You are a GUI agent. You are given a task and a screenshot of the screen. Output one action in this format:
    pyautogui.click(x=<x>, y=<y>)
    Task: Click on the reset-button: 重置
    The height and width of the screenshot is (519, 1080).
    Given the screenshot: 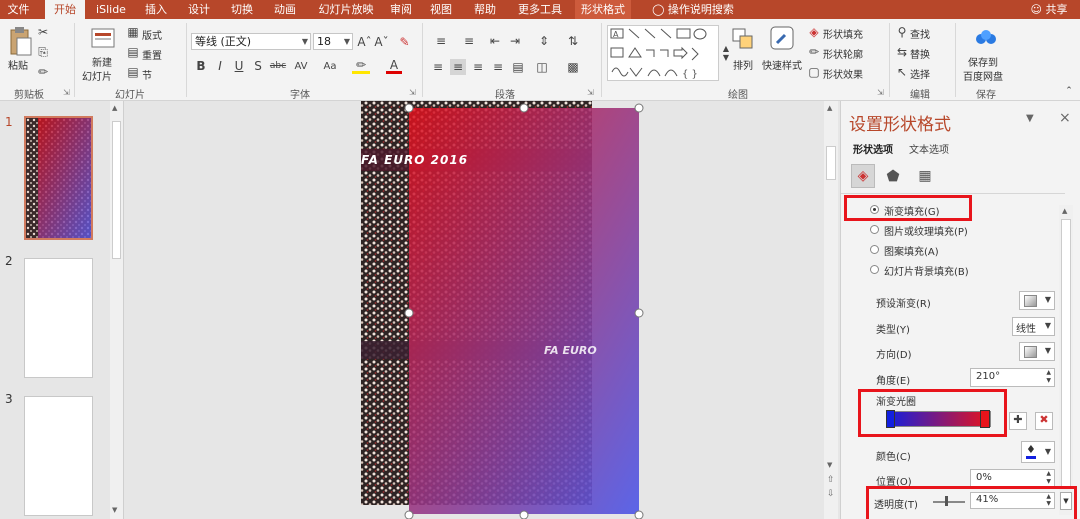 What is the action you would take?
    pyautogui.click(x=152, y=54)
    